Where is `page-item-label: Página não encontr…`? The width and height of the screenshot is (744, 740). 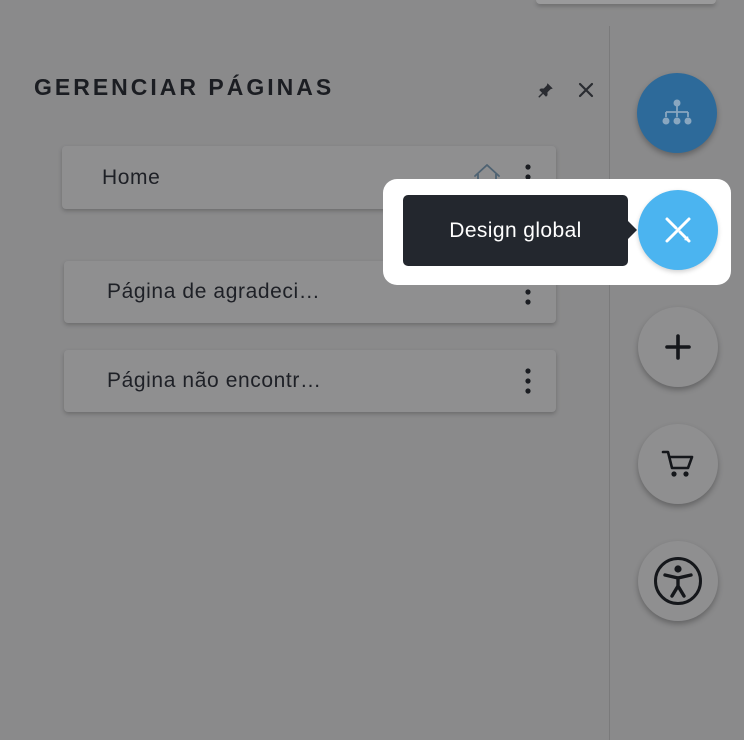 page-item-label: Página não encontr… is located at coordinates (214, 380).